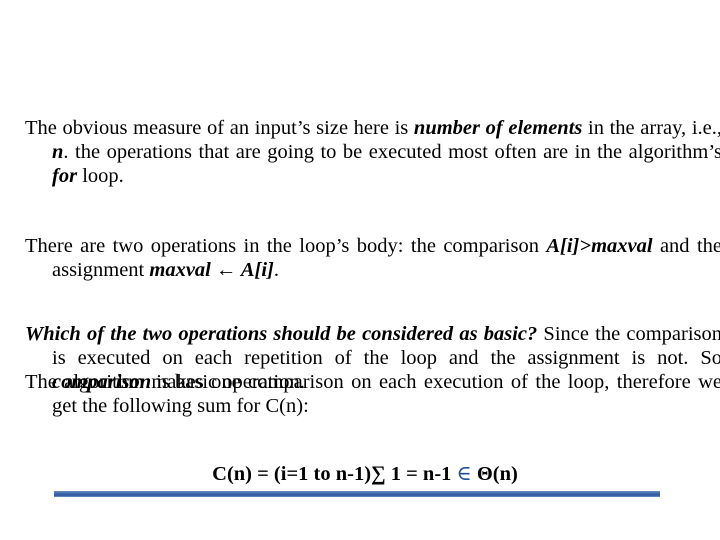 The image size is (720, 540). What do you see at coordinates (65, 176) in the screenshot?
I see `emphasis-for: for` at bounding box center [65, 176].